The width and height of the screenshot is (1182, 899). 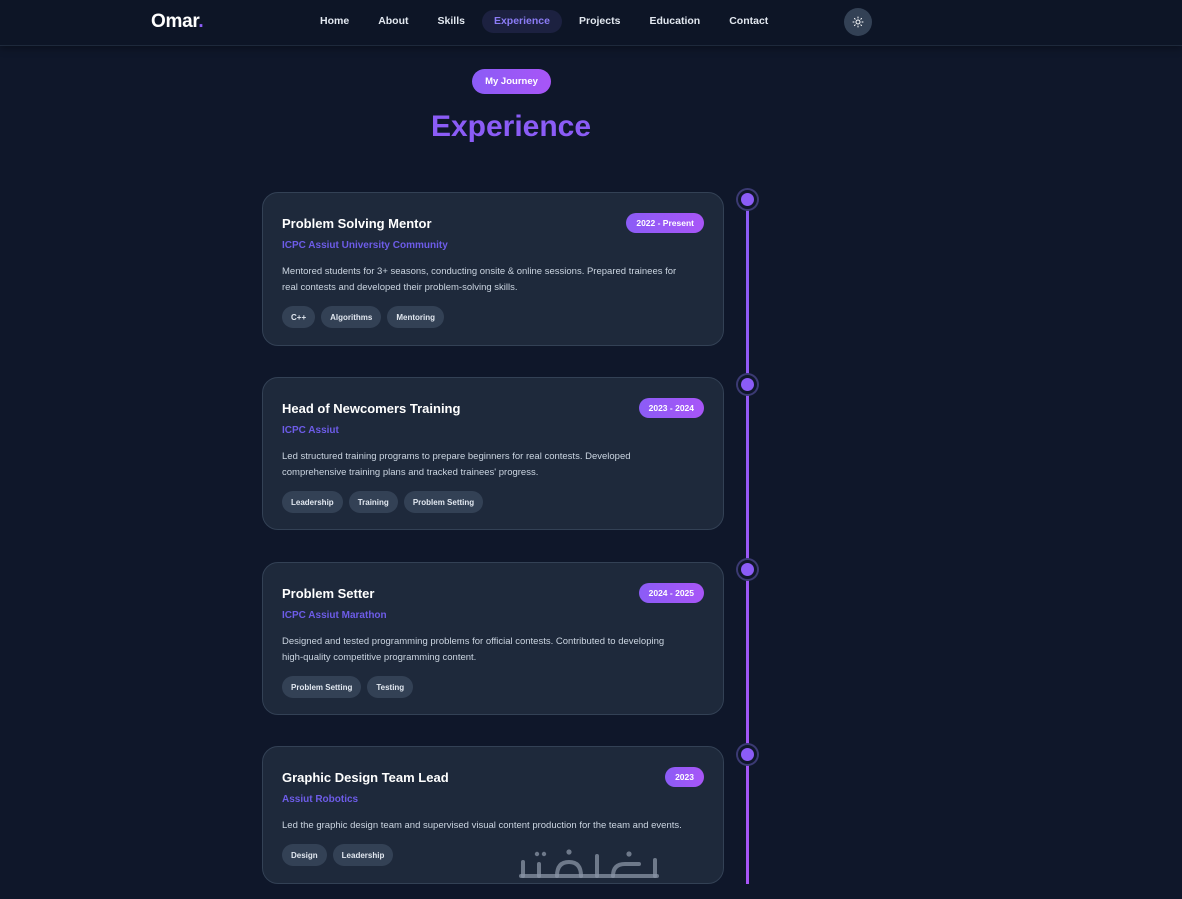 I want to click on nav-link-contact: Contact, so click(x=748, y=21).